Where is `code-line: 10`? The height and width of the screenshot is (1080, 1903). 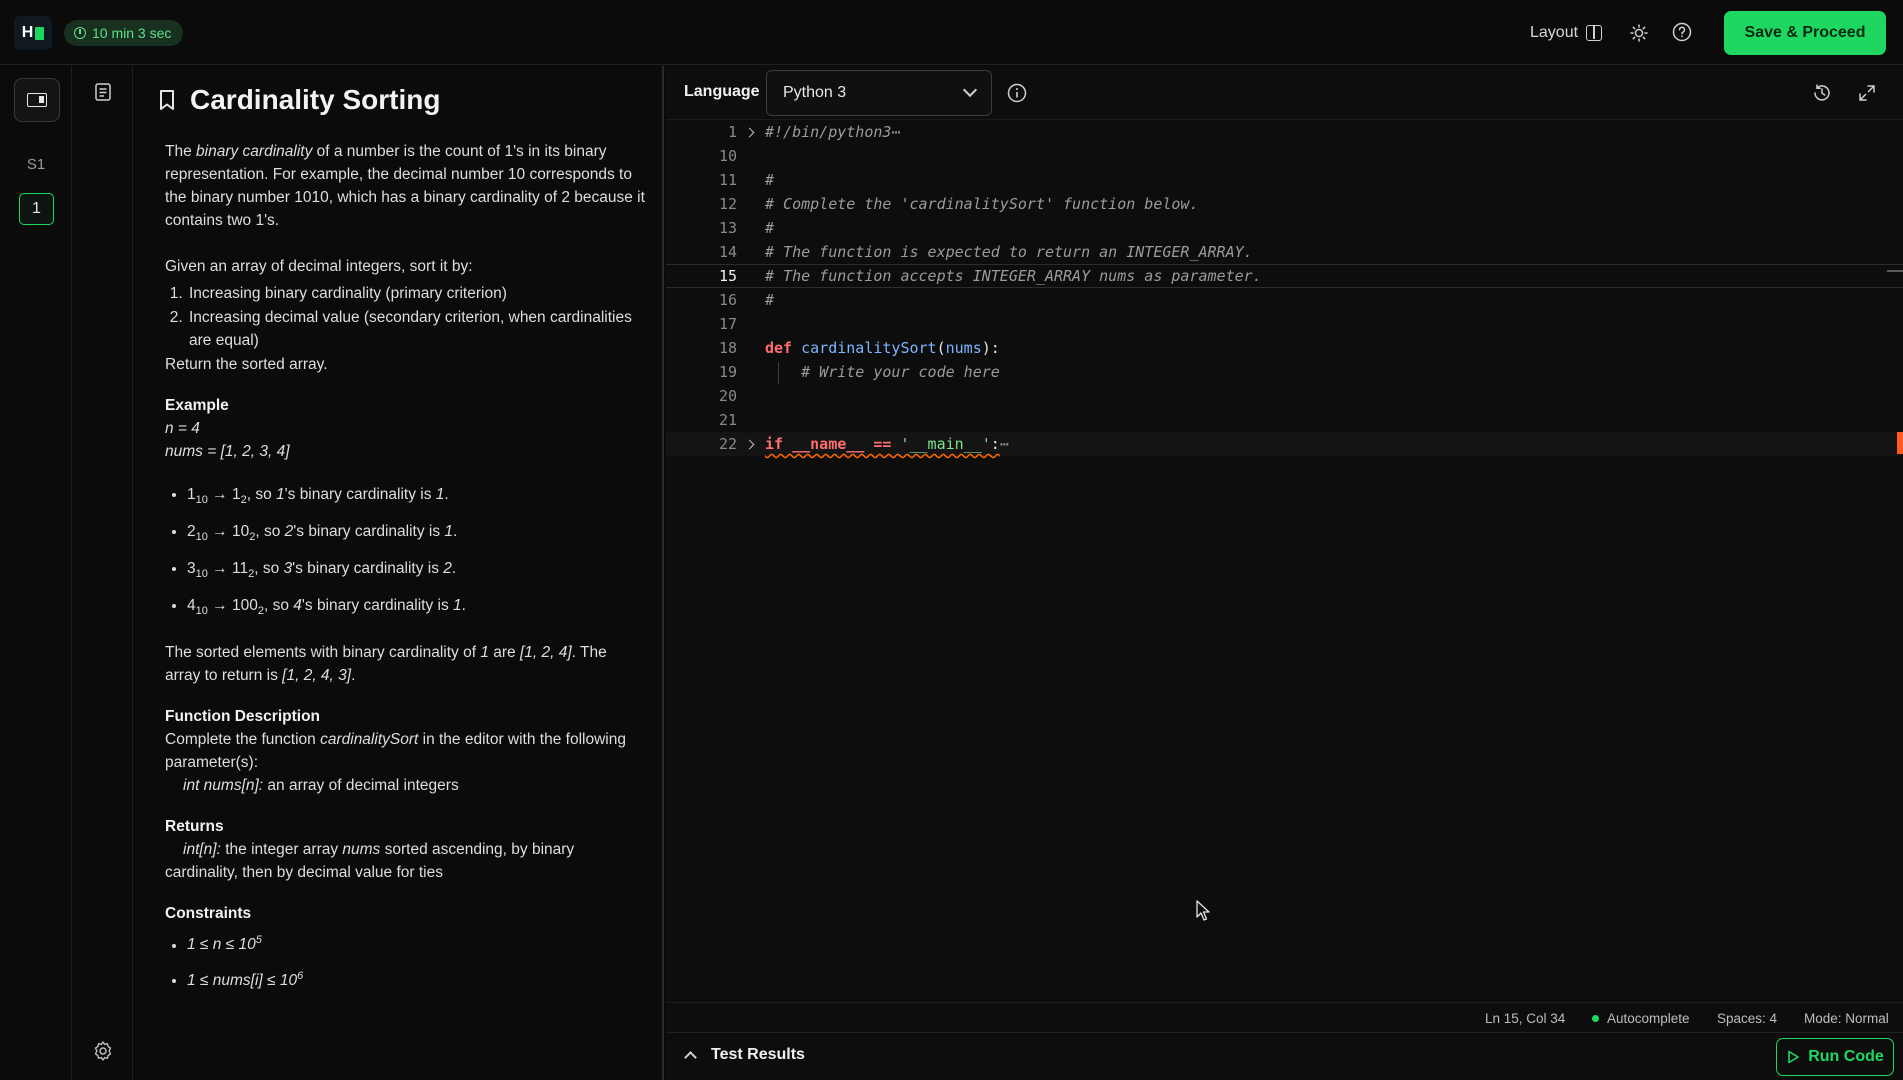
code-line: 10 is located at coordinates (1284, 156).